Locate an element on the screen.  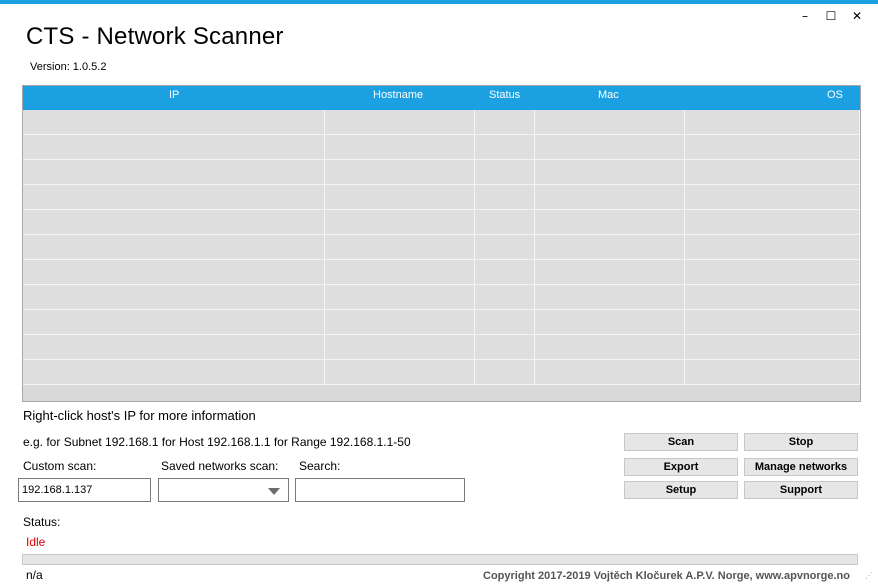
column-header-status: Status is located at coordinates (504, 95).